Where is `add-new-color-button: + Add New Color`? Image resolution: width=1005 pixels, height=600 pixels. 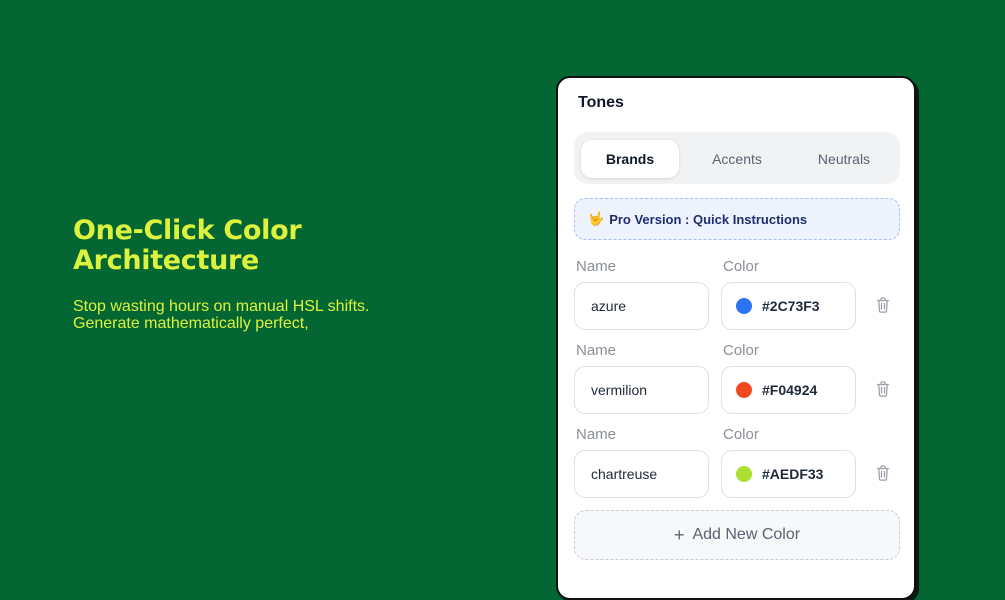
add-new-color-button: + Add New Color is located at coordinates (737, 535).